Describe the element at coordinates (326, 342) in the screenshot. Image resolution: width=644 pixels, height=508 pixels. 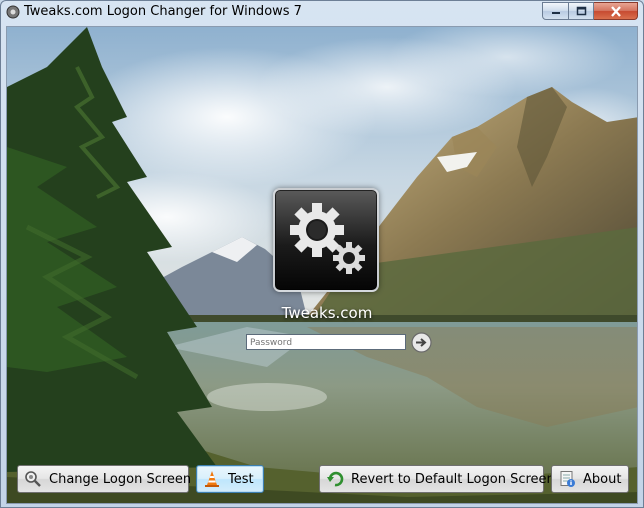
I see `password-field` at that location.